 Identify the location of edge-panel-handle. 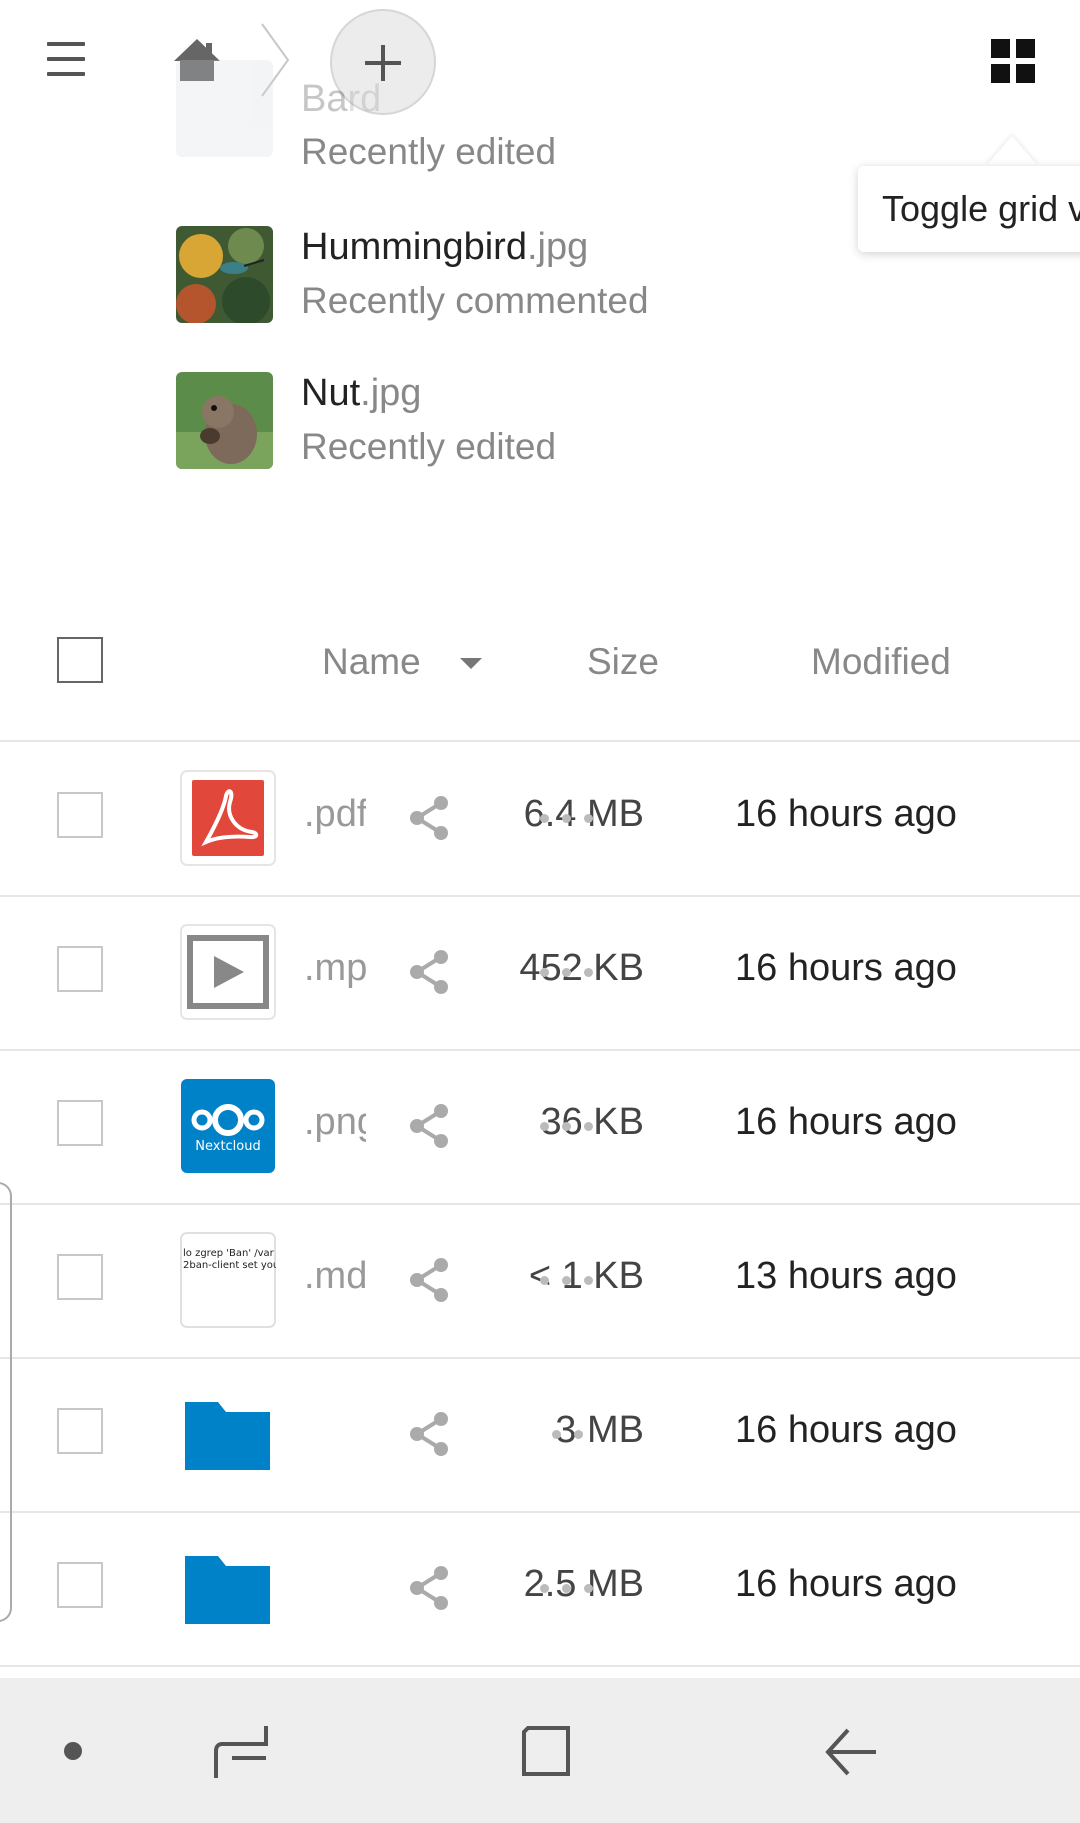
(6, 1402).